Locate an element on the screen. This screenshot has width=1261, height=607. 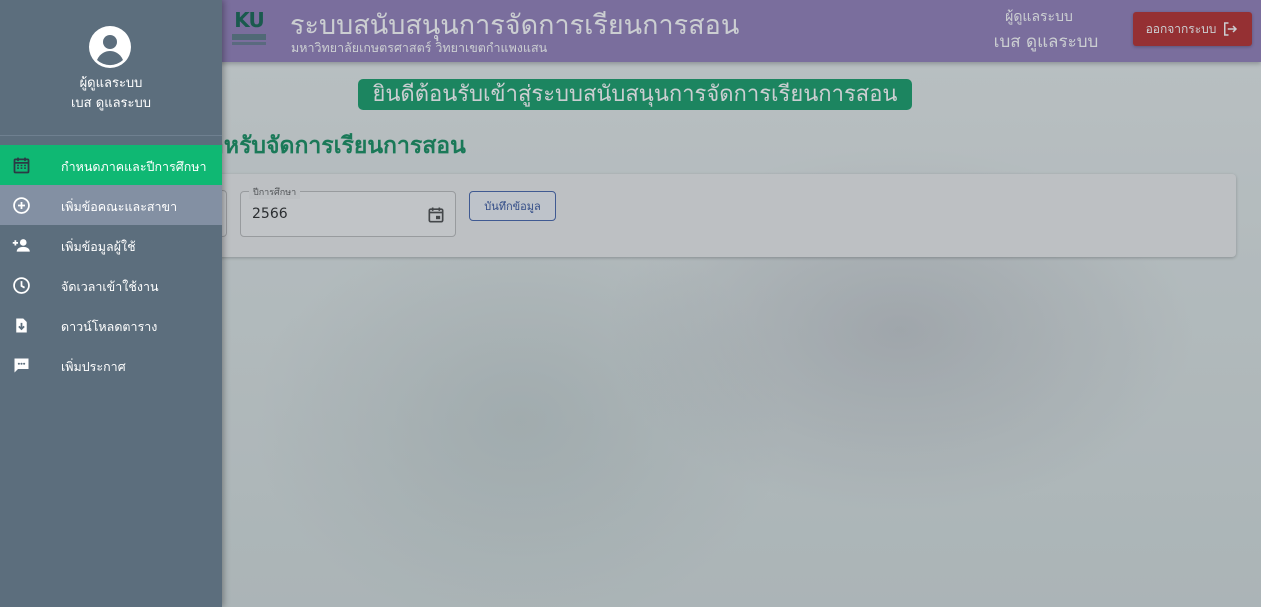
drawer-user-name: เบส ดูแลระบบ is located at coordinates (111, 103).